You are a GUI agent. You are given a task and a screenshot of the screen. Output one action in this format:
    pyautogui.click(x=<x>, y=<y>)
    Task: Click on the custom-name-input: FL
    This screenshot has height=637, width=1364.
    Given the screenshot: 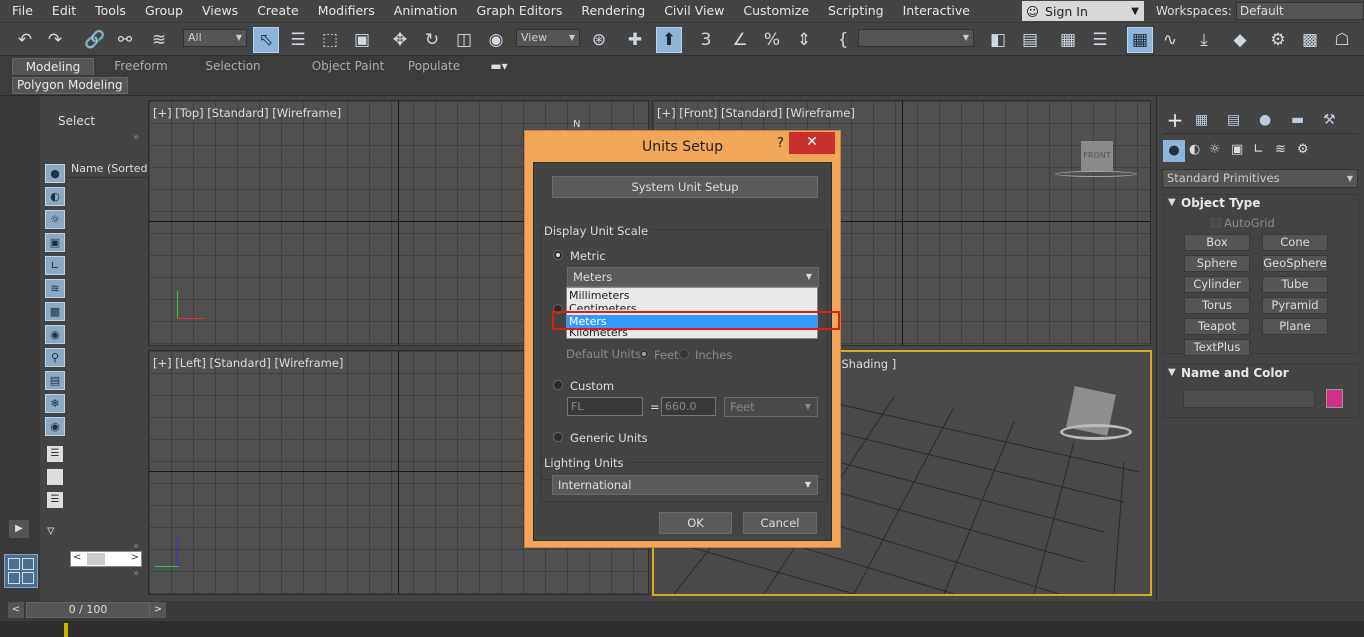 What is the action you would take?
    pyautogui.click(x=605, y=406)
    